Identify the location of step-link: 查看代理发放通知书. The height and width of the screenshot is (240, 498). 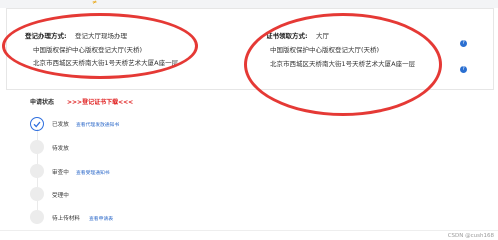
(97, 124).